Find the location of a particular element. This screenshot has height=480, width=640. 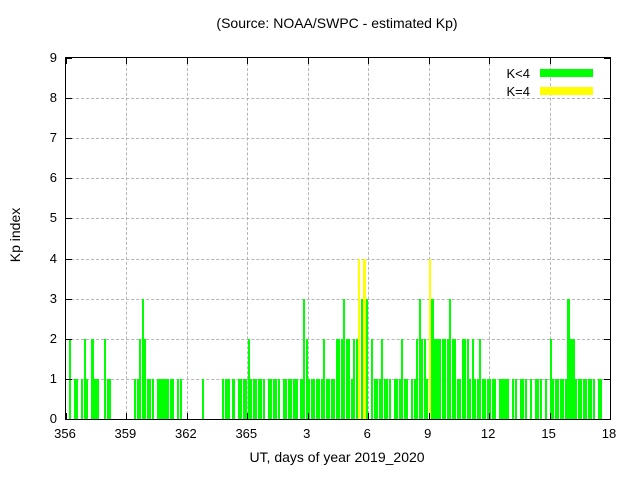

x-axis-title: UT, days of year 2019_2020 is located at coordinates (337, 457).